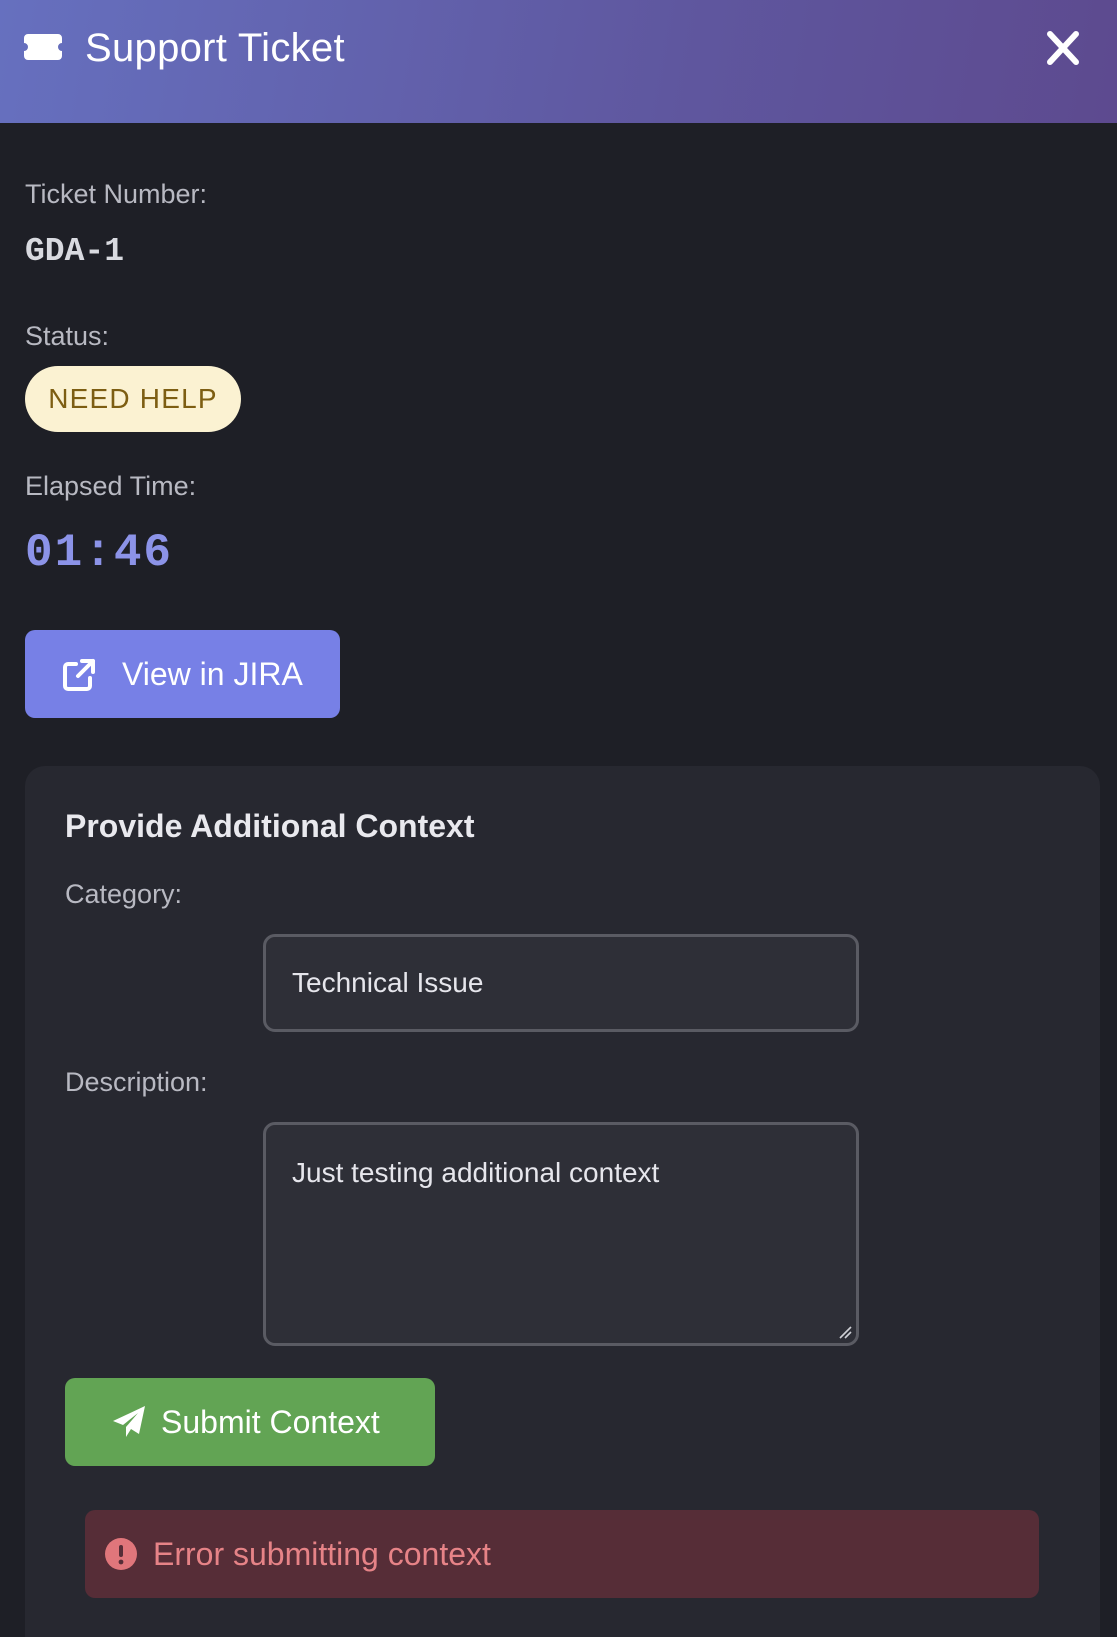 This screenshot has width=1117, height=1637. Describe the element at coordinates (215, 48) in the screenshot. I see `panel-title: Support Ticket` at that location.